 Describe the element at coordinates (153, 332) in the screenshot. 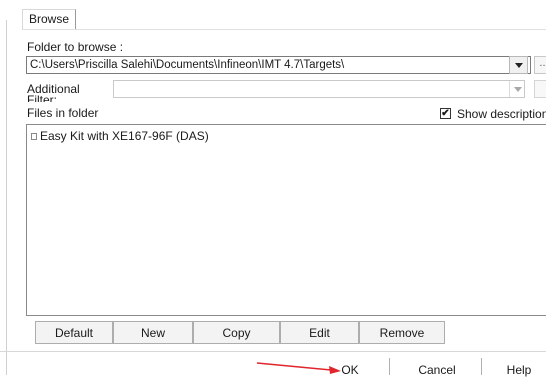

I see `new-button: New` at that location.